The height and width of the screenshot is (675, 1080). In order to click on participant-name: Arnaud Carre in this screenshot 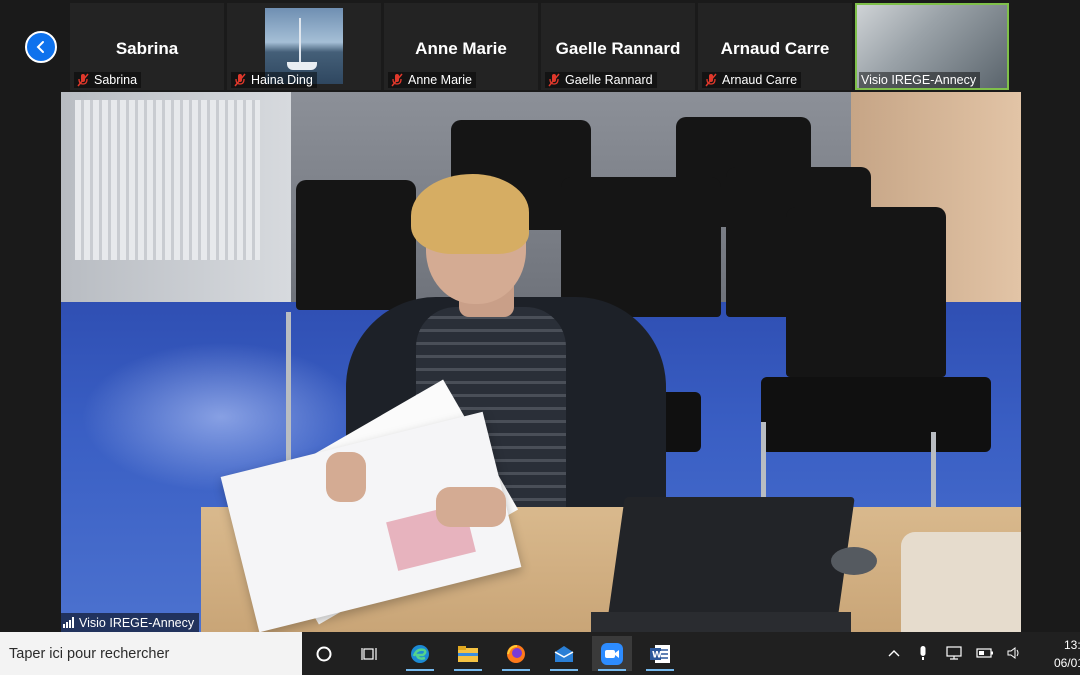, I will do `click(760, 80)`.